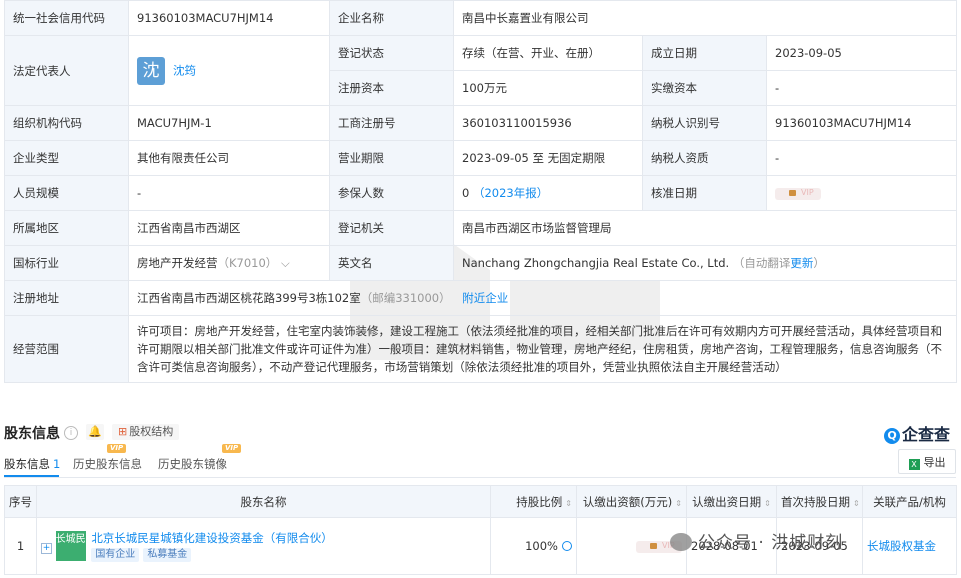 Image resolution: width=961 pixels, height=578 pixels. I want to click on legal-rep-cell: 沈沈筠, so click(229, 70).